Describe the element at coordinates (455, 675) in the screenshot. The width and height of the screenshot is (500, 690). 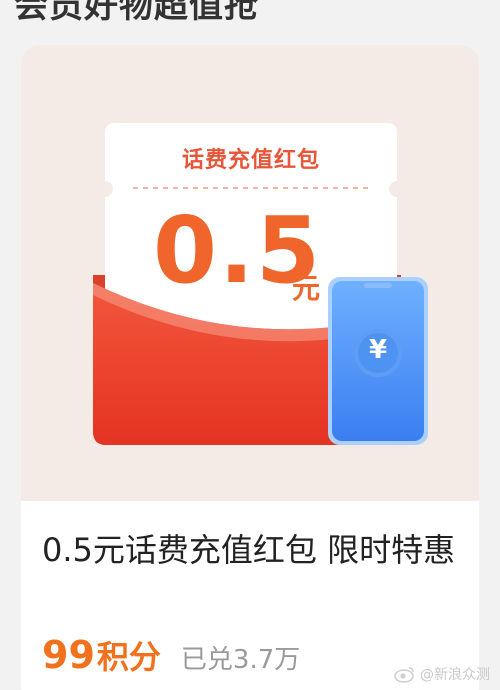
I see `watermark-text: @新浪众测` at that location.